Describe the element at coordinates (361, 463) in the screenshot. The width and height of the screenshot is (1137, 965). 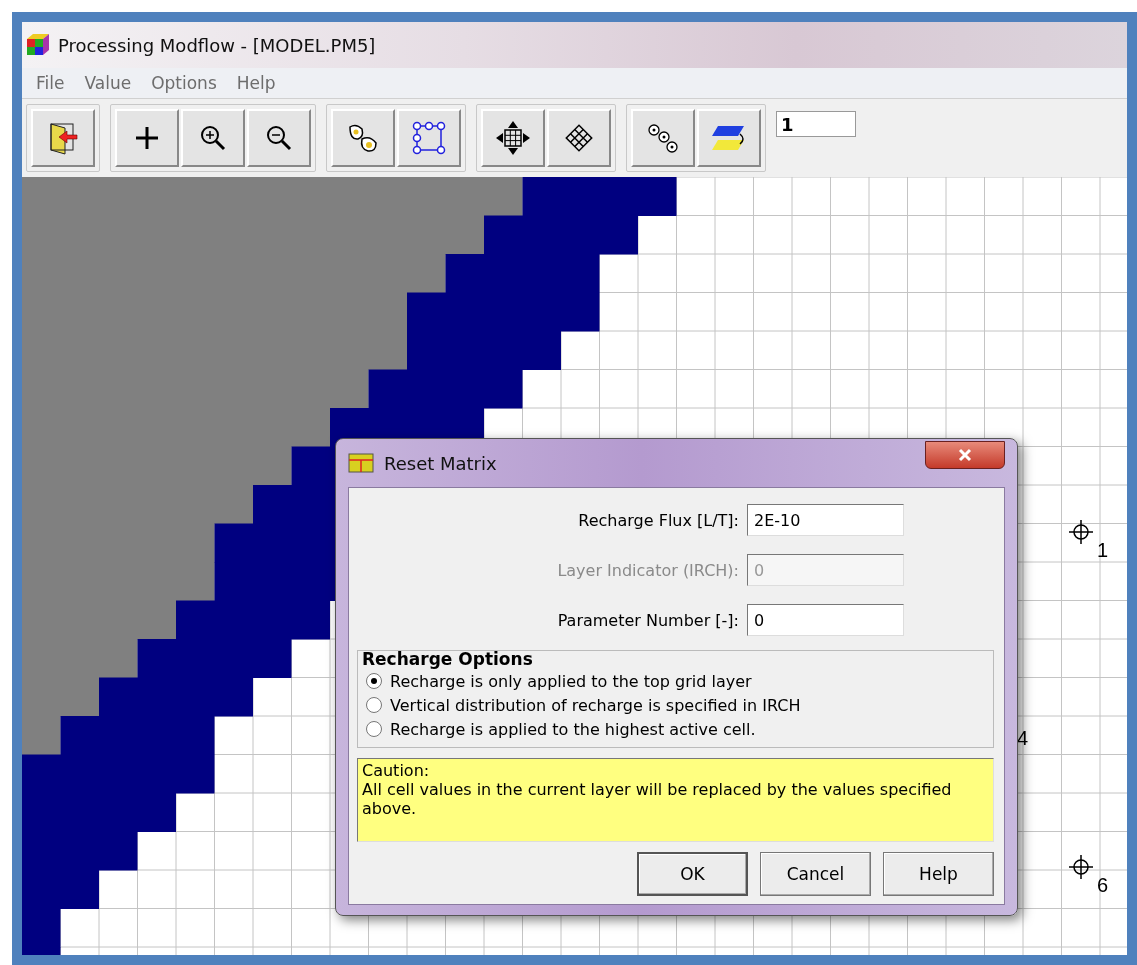
I see `matrix-icon` at that location.